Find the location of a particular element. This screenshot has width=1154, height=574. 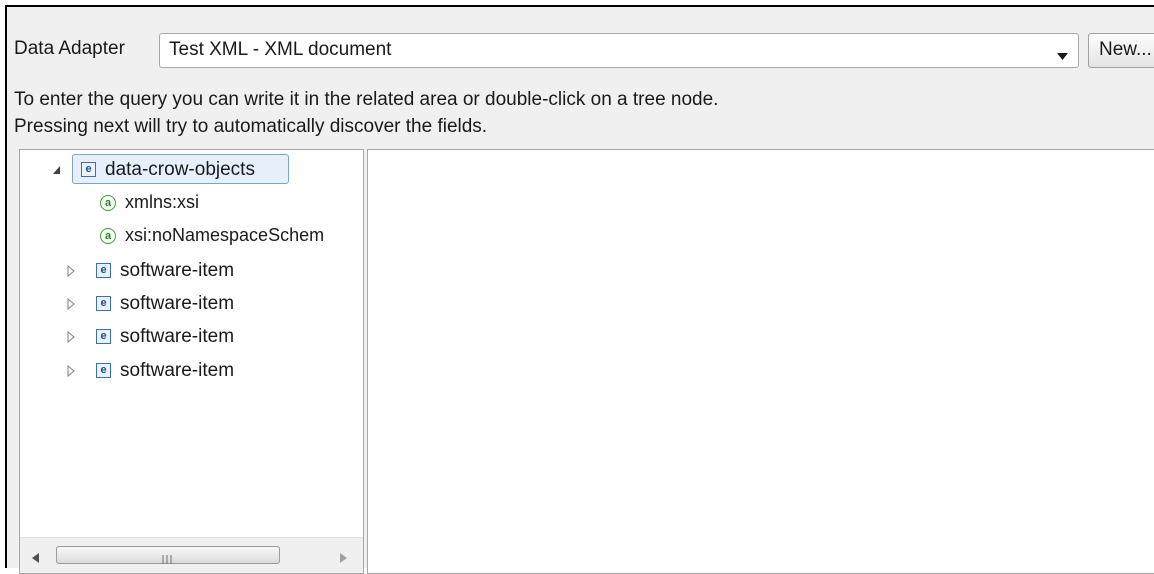

scrollbar-thumb is located at coordinates (168, 555).